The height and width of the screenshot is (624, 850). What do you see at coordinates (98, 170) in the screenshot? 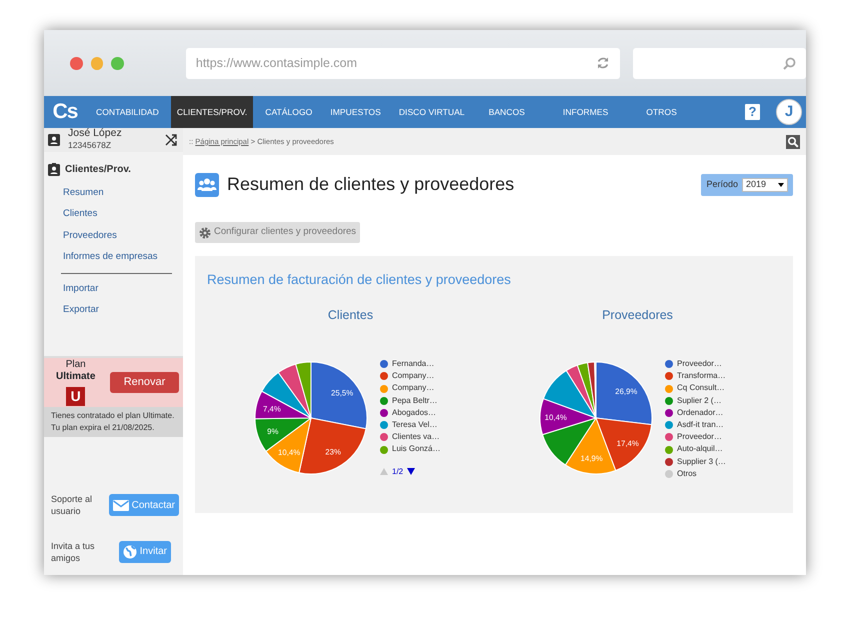
I see `section-title: Clientes/Prov.` at bounding box center [98, 170].